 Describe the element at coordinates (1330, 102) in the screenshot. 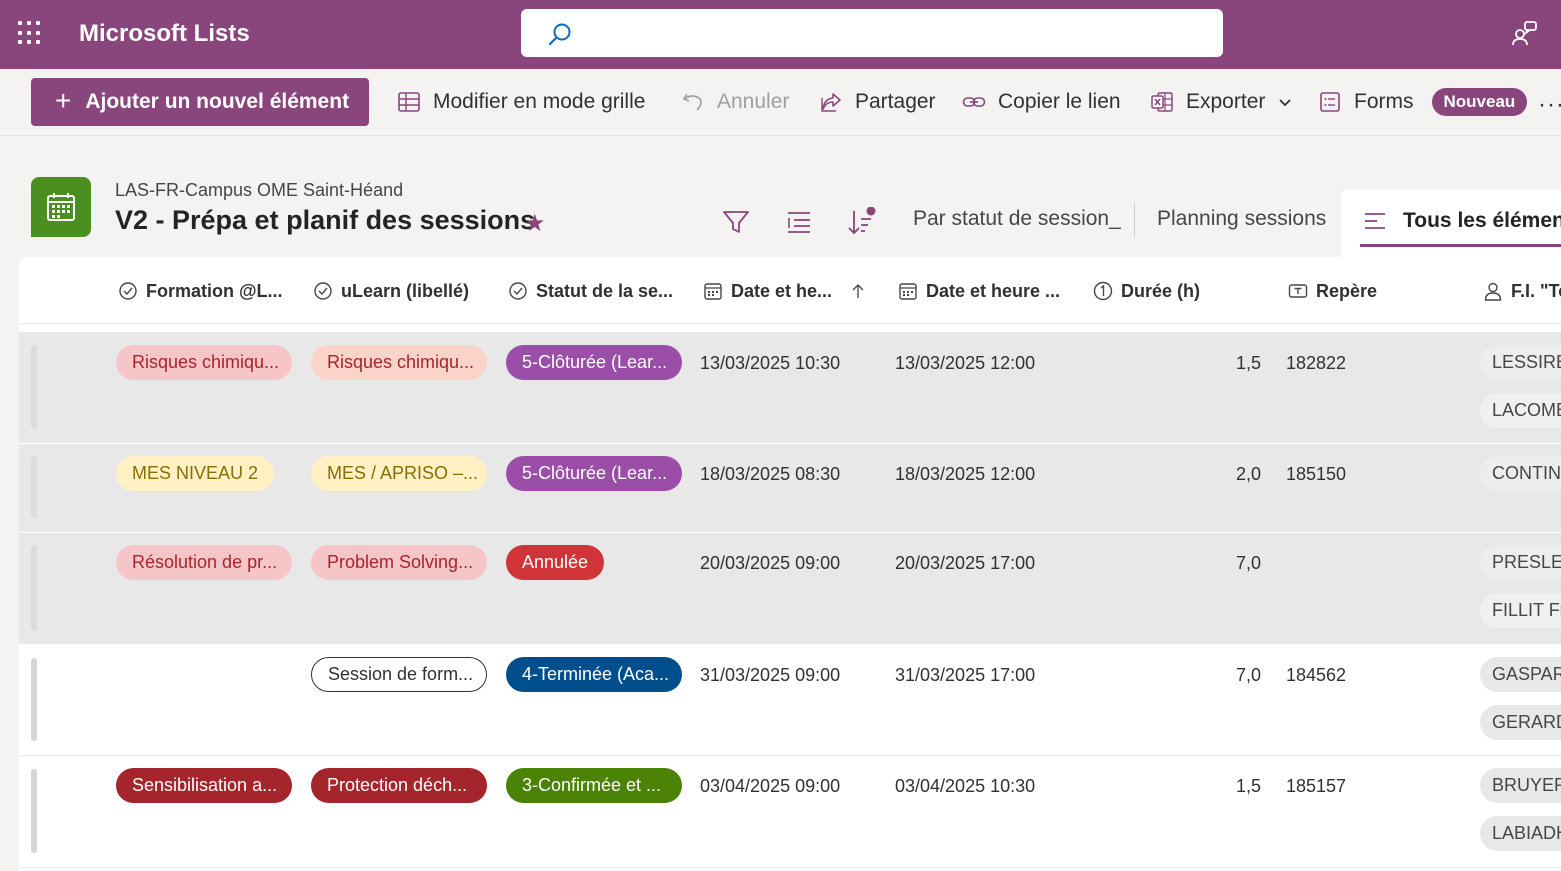

I see `forms-icon` at that location.